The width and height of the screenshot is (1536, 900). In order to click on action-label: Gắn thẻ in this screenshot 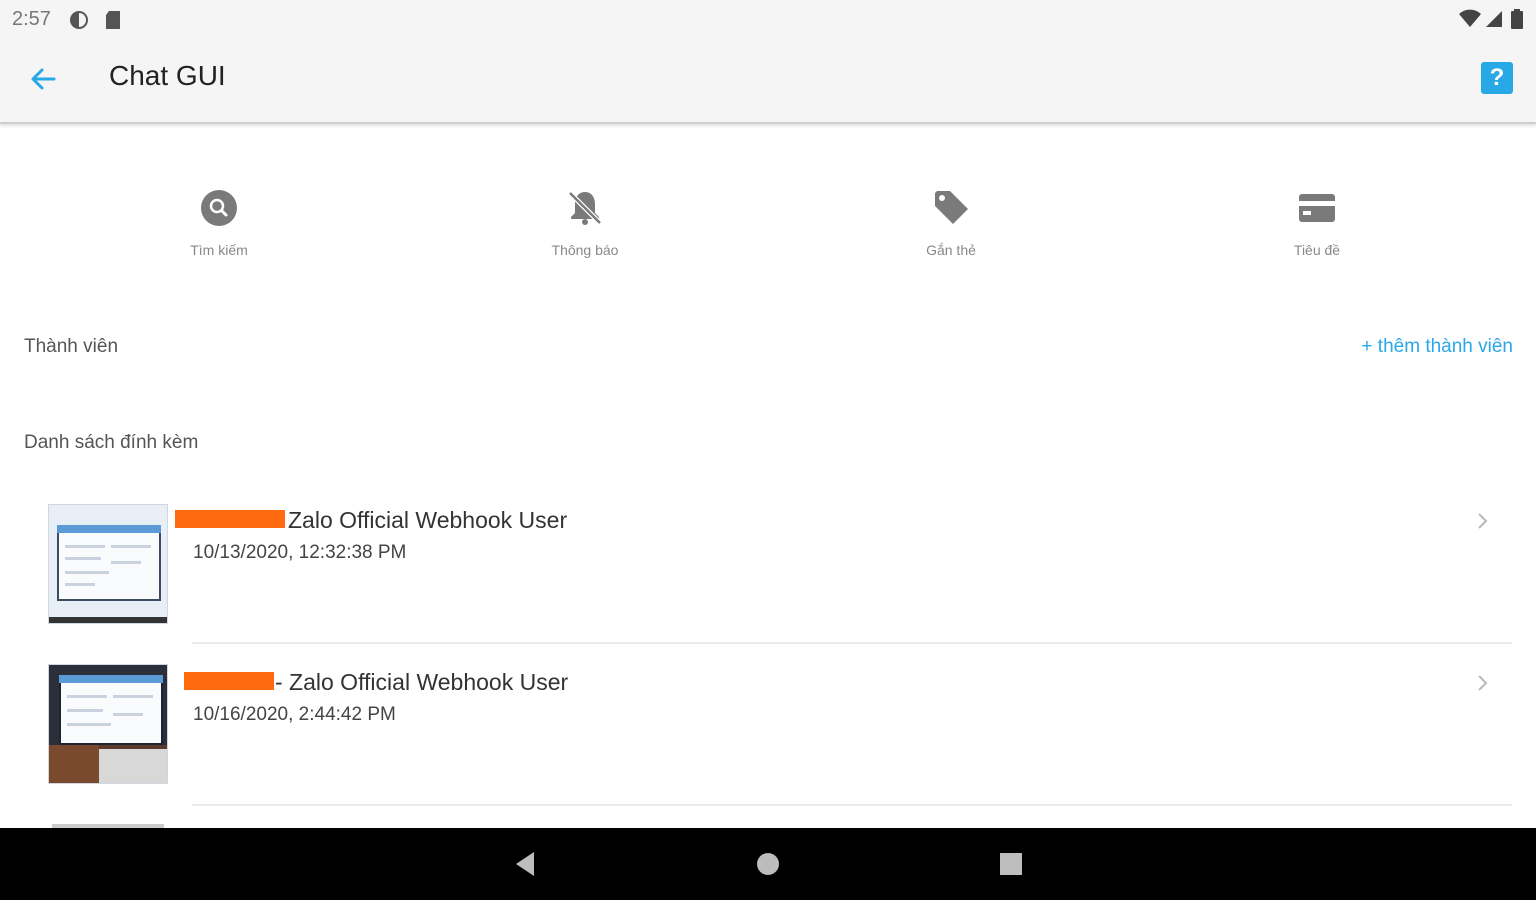, I will do `click(951, 250)`.